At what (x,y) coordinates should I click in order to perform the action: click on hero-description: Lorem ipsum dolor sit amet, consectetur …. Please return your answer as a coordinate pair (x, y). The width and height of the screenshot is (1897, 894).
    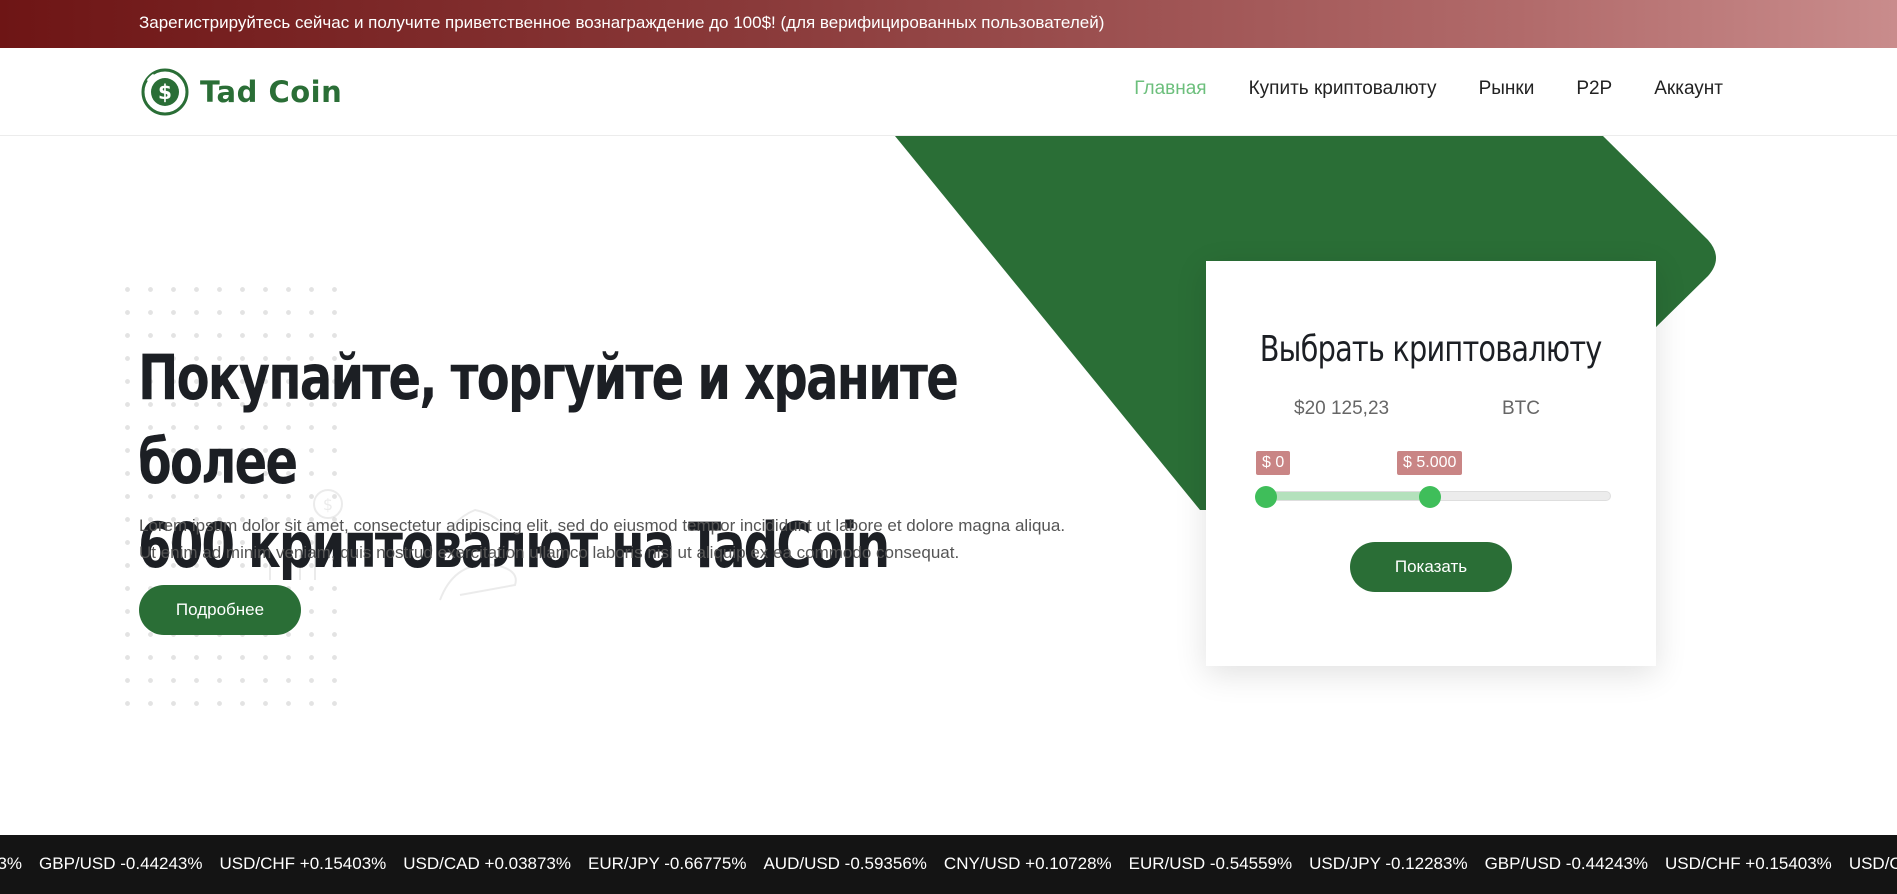
    Looking at the image, I should click on (619, 539).